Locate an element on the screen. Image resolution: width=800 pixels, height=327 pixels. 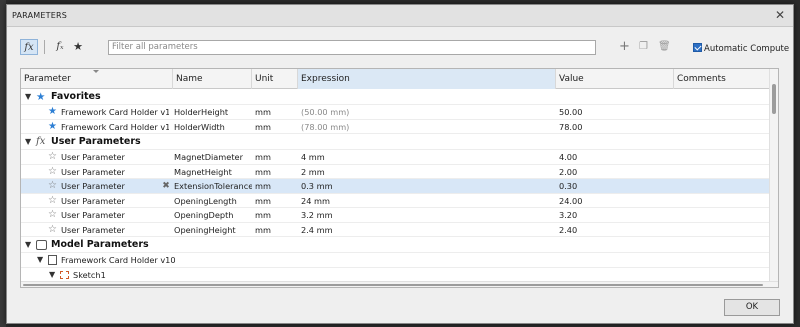
horizontal-scrollbar-thumb is located at coordinates (393, 285).